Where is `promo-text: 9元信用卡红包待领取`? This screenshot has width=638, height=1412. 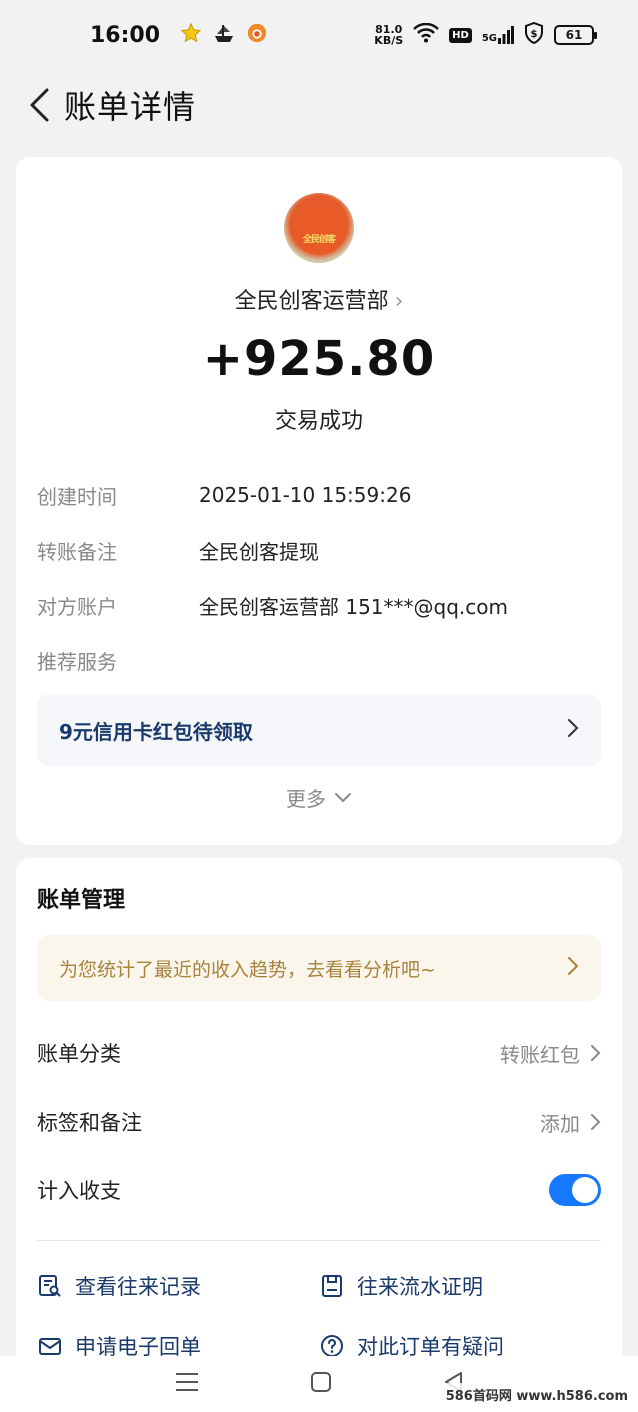
promo-text: 9元信用卡红包待领取 is located at coordinates (156, 731).